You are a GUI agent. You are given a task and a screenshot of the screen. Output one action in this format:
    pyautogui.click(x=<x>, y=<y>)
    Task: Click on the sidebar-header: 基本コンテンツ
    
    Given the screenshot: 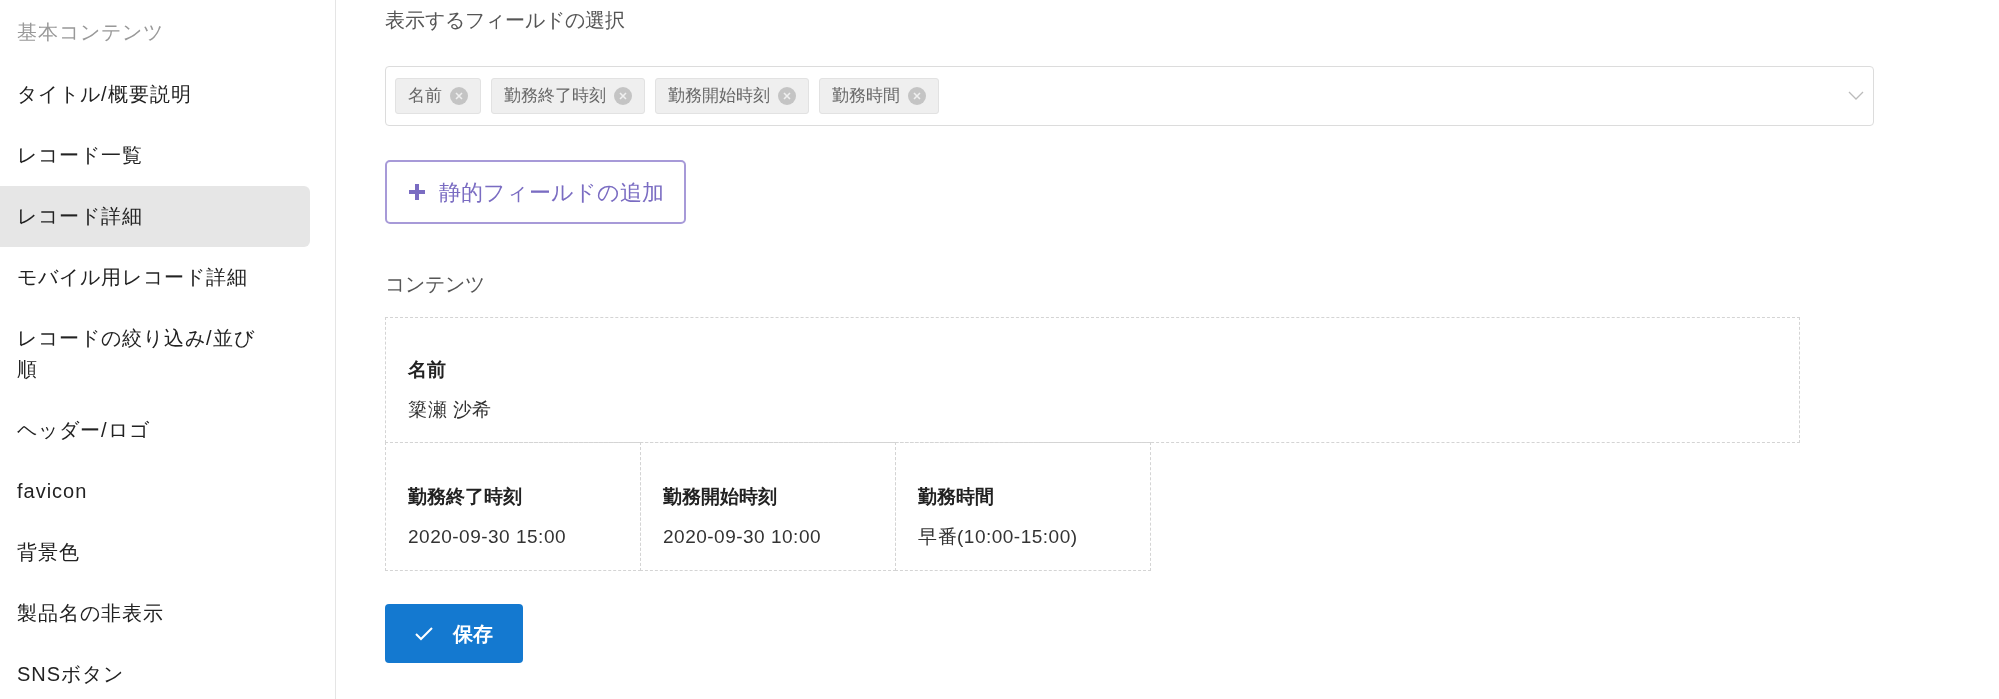 What is the action you would take?
    pyautogui.click(x=90, y=32)
    